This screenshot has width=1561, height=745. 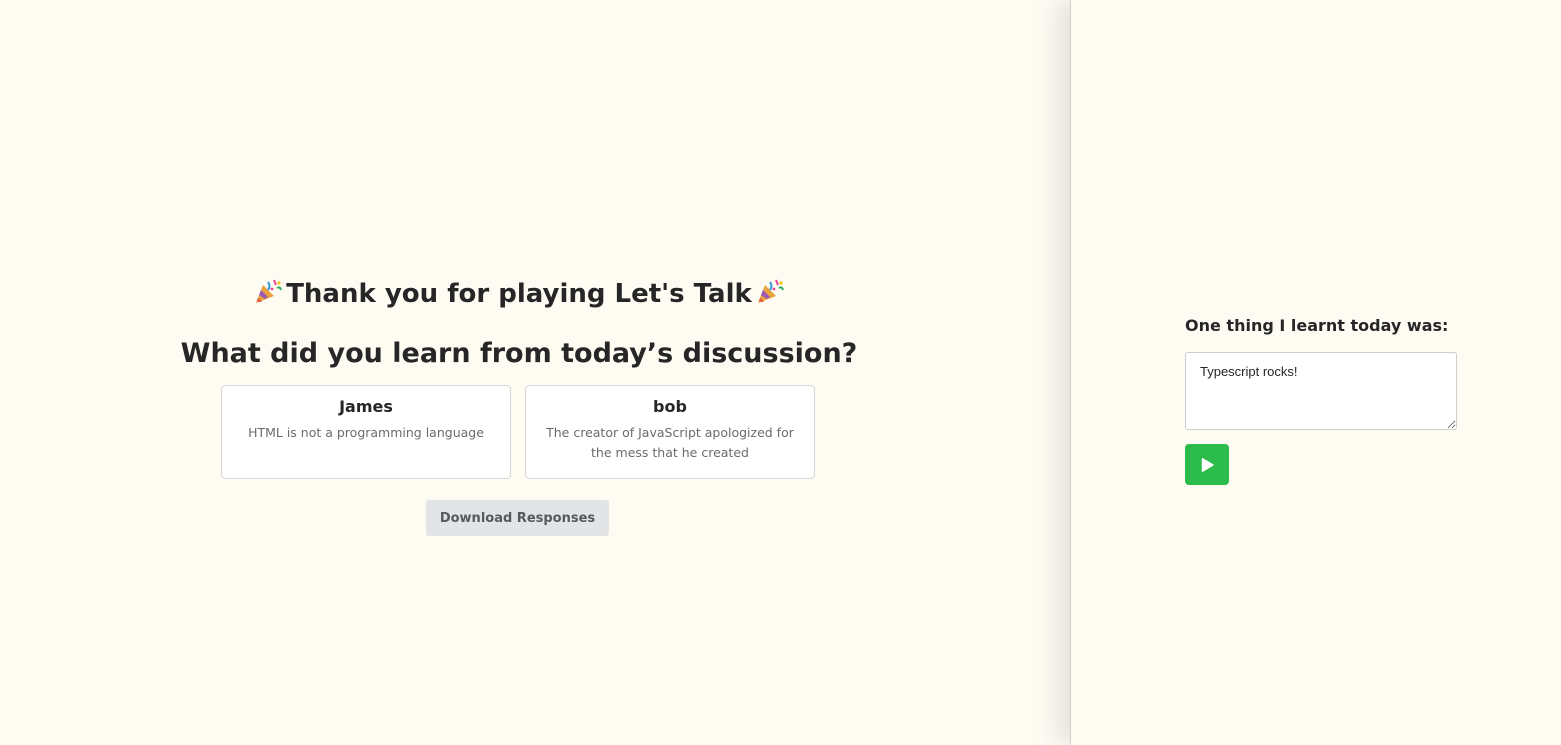 What do you see at coordinates (670, 406) in the screenshot?
I see `response-author: bob` at bounding box center [670, 406].